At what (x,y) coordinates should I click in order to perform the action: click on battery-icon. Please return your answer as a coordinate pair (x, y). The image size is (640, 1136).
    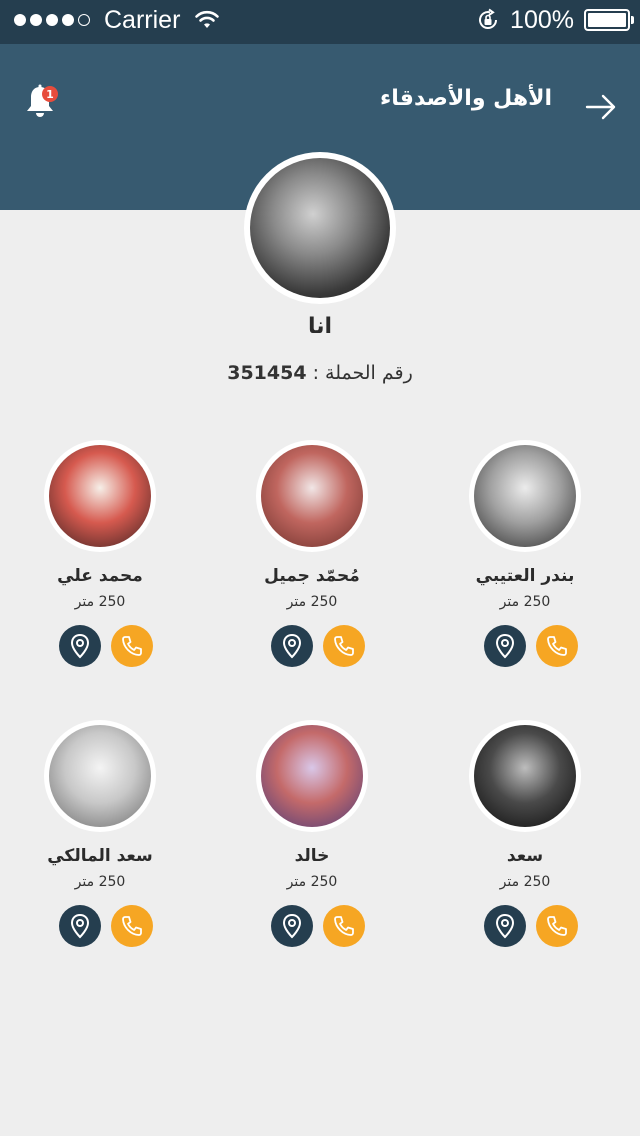
    Looking at the image, I should click on (609, 20).